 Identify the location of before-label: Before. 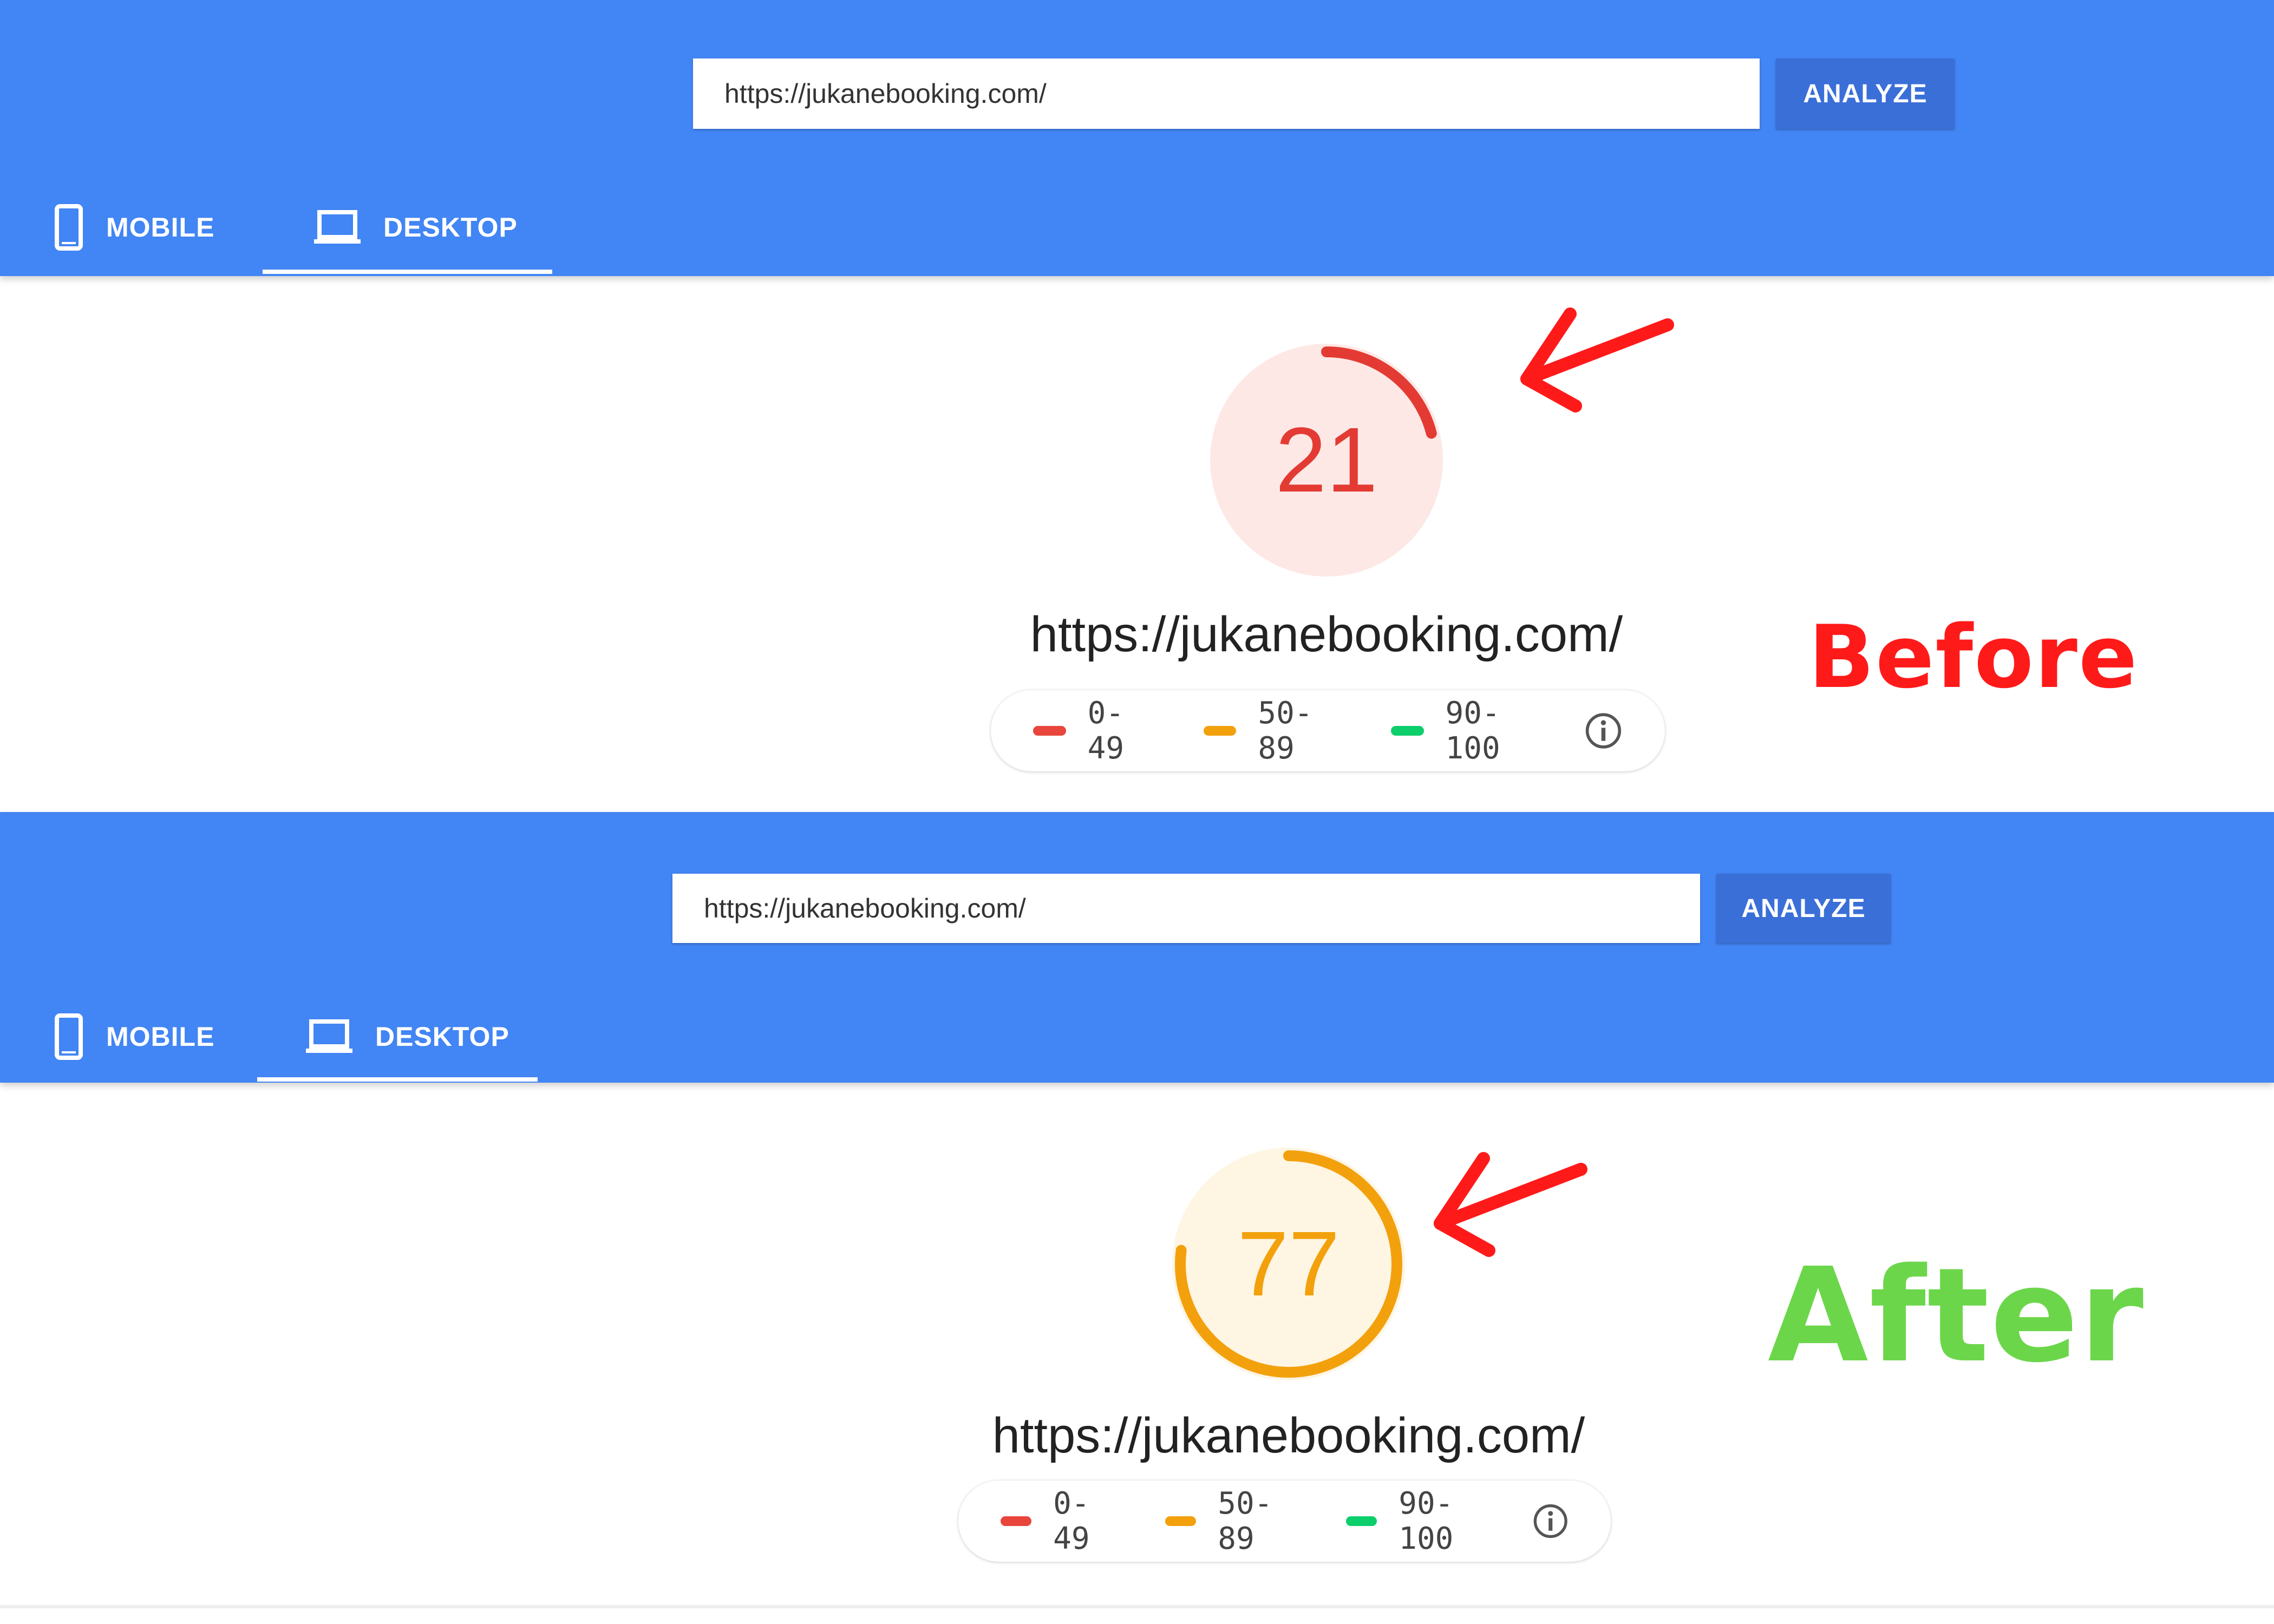
(1974, 657).